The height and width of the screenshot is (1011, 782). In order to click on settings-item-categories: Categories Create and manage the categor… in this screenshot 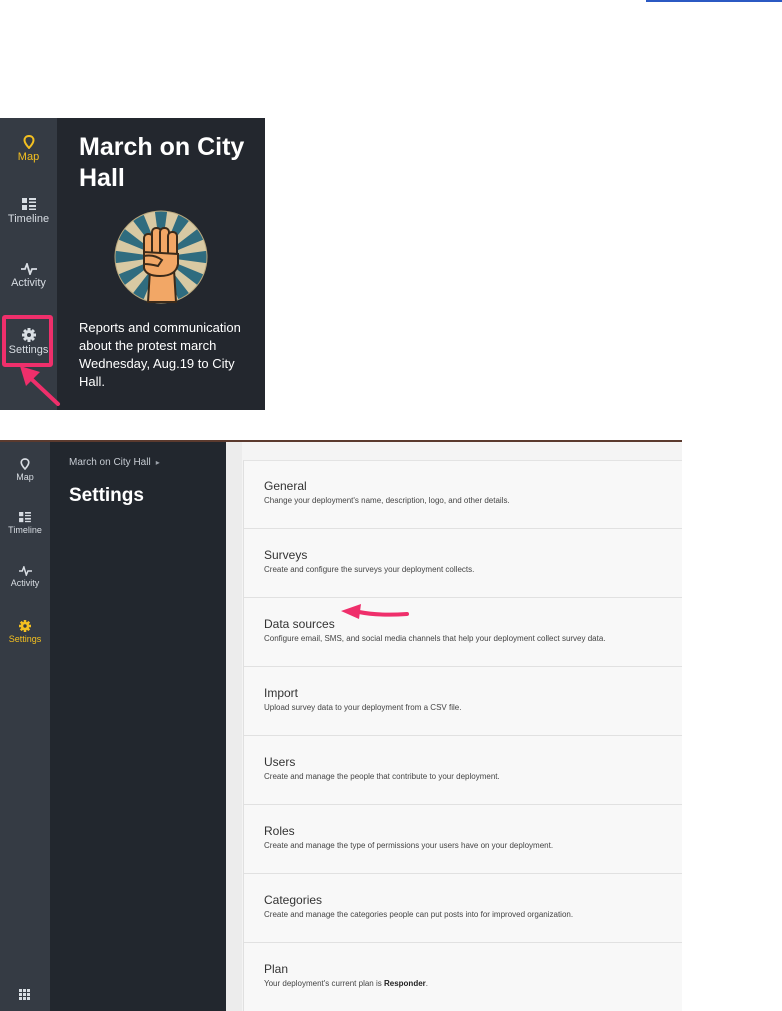, I will do `click(463, 909)`.